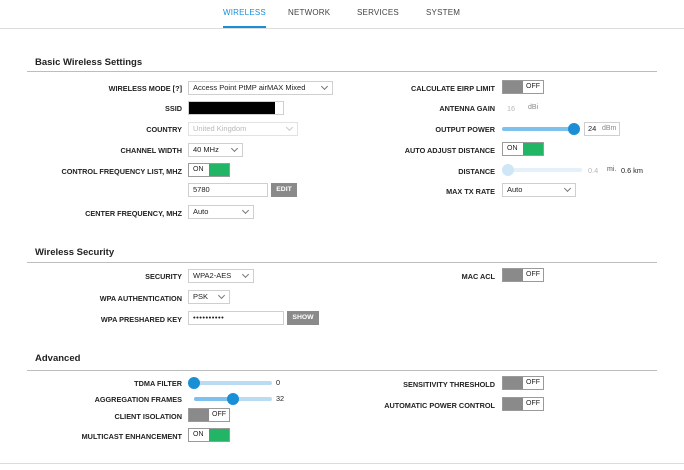  I want to click on country-select: United Kingdom, so click(243, 129).